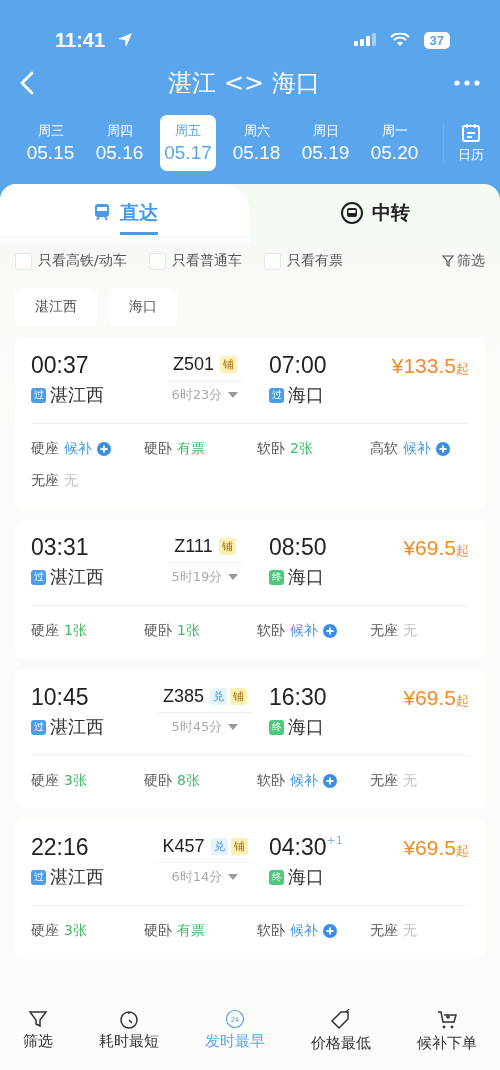  What do you see at coordinates (60, 365) in the screenshot?
I see `depart-time: 00:37` at bounding box center [60, 365].